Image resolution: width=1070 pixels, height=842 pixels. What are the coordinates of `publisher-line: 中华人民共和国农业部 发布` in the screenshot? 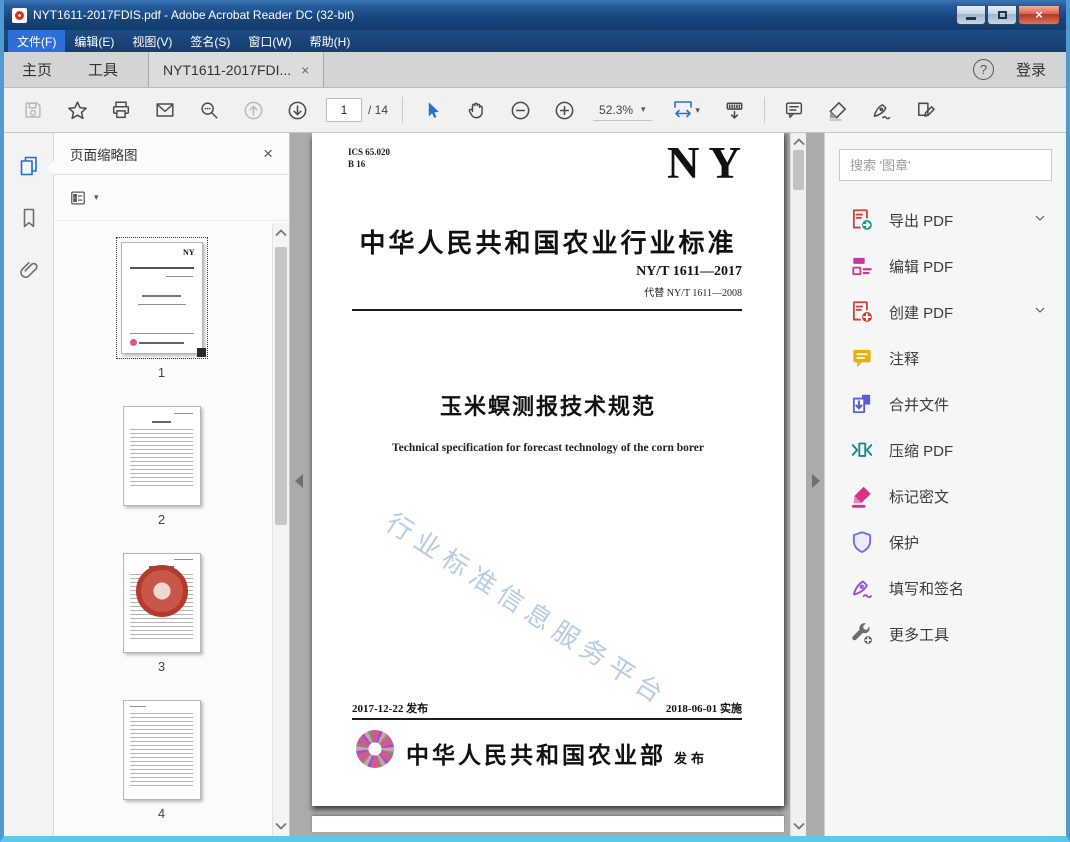 It's located at (557, 753).